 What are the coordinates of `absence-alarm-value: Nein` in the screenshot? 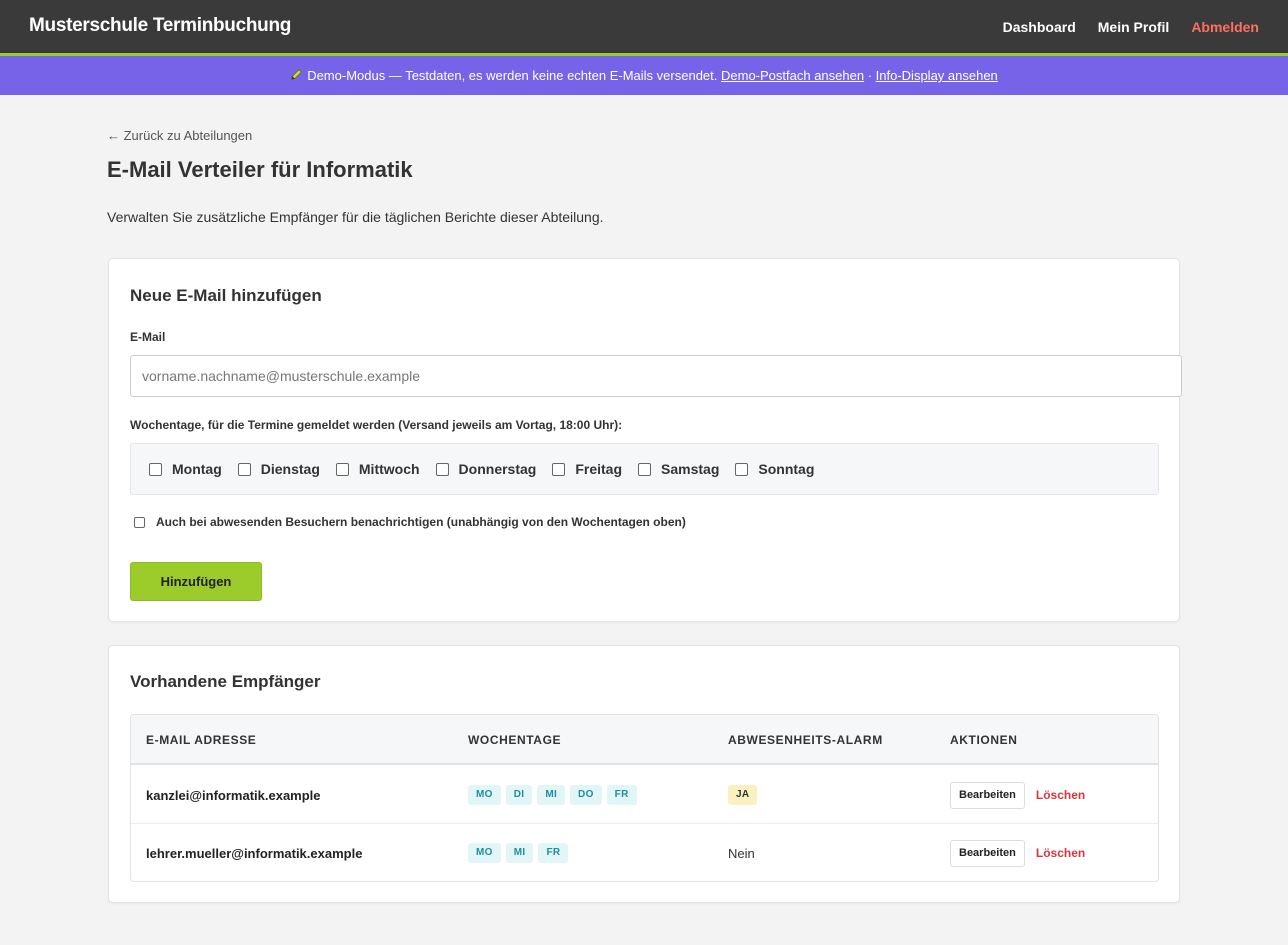 It's located at (741, 853).